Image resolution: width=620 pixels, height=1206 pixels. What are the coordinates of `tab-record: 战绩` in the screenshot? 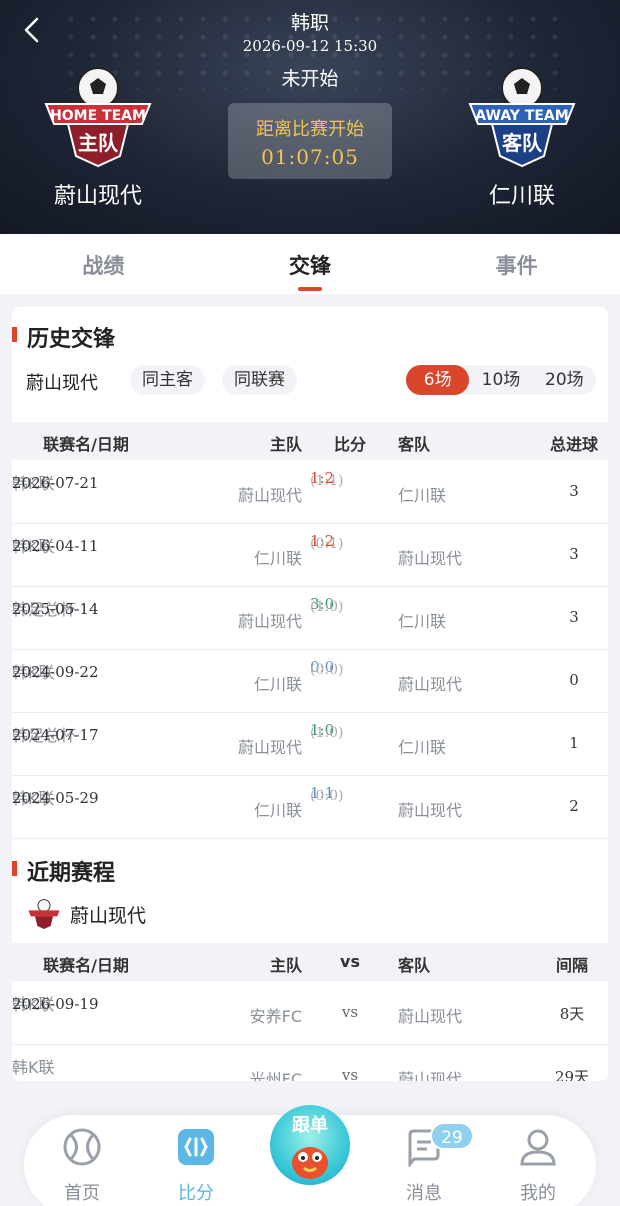 It's located at (103, 264).